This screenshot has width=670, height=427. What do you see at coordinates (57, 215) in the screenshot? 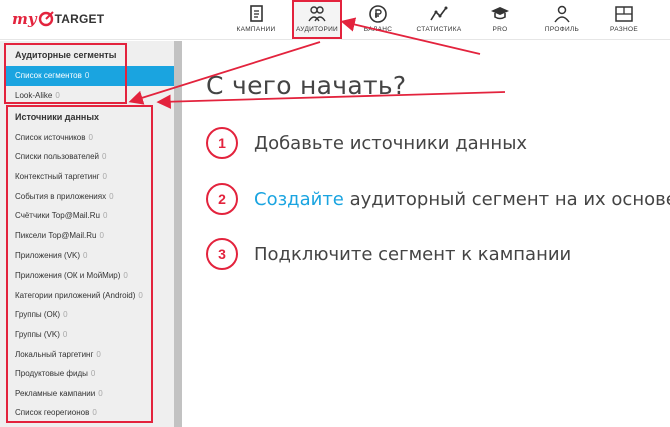
I see `sidebar-item-label: Счётчики Top@Mail.Ru` at bounding box center [57, 215].